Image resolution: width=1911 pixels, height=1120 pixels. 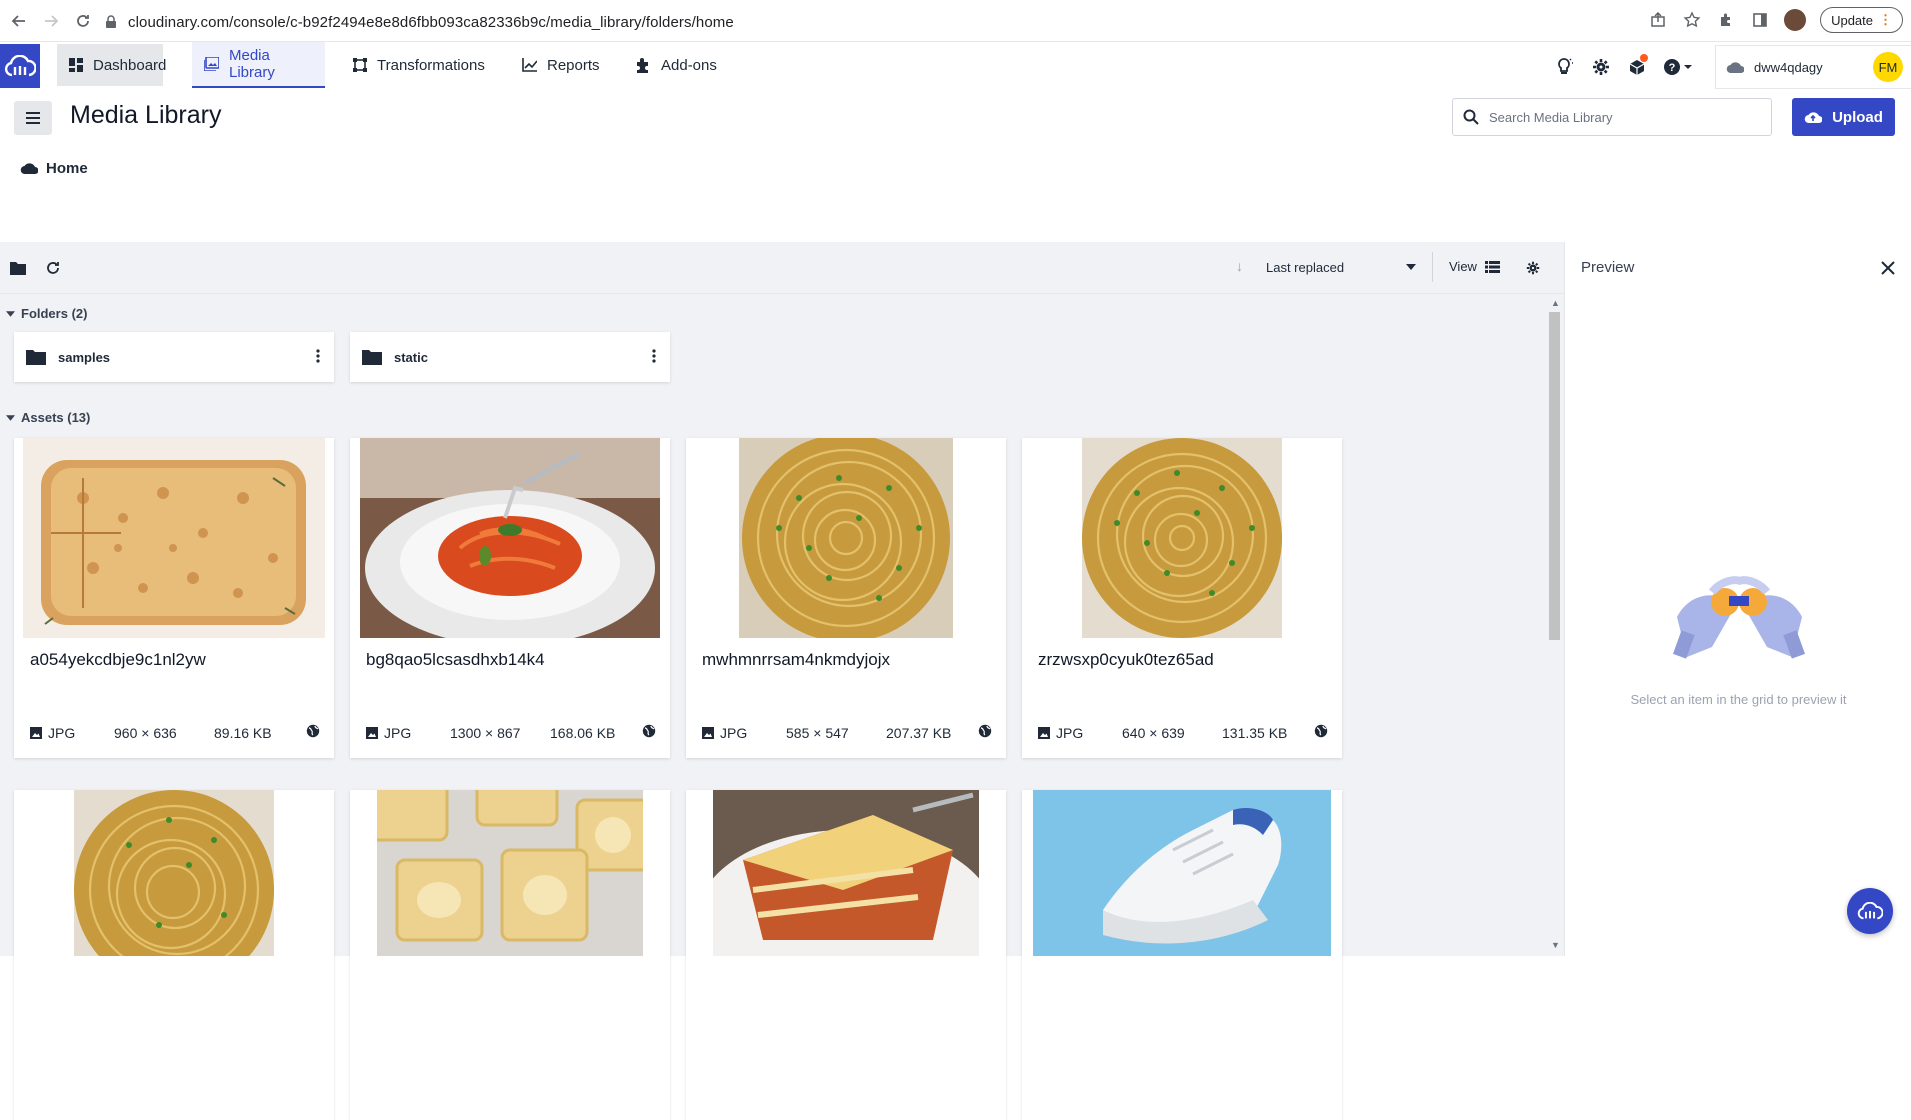 What do you see at coordinates (1608, 267) in the screenshot?
I see `preview-title: Preview` at bounding box center [1608, 267].